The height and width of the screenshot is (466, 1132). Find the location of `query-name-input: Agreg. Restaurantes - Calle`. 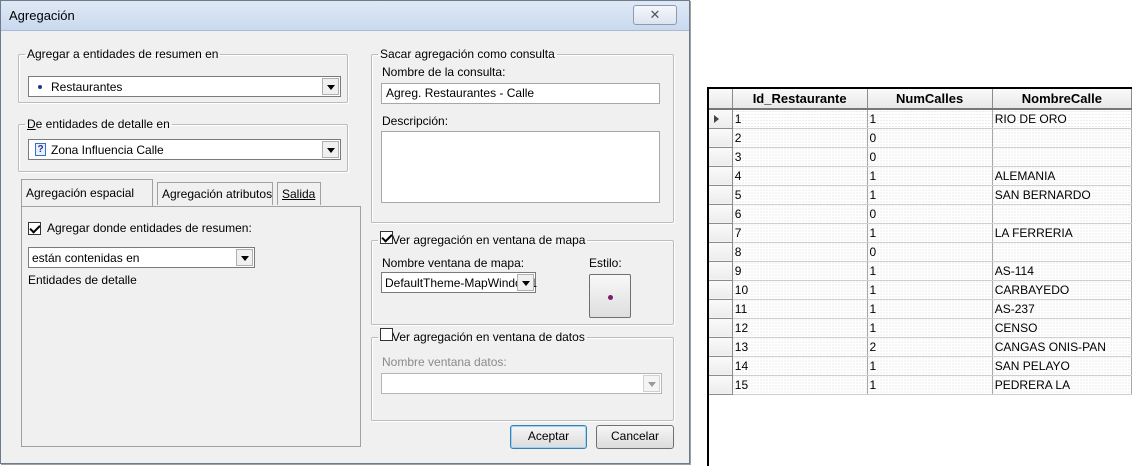

query-name-input: Agreg. Restaurantes - Calle is located at coordinates (520, 93).